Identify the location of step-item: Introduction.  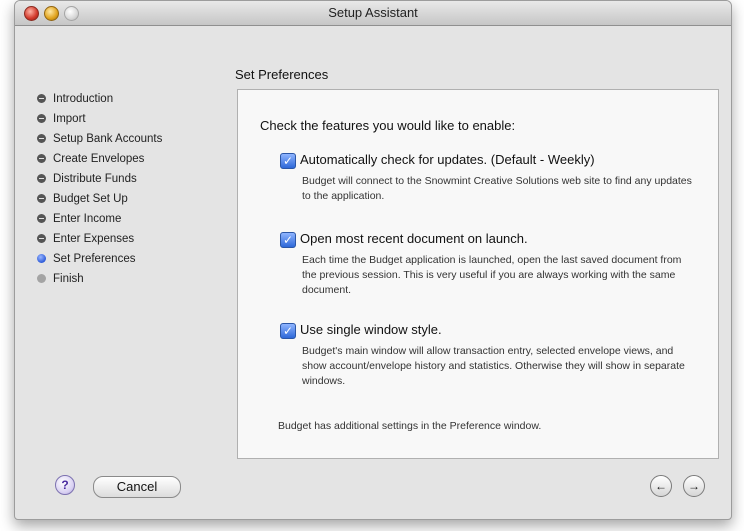
(99, 99).